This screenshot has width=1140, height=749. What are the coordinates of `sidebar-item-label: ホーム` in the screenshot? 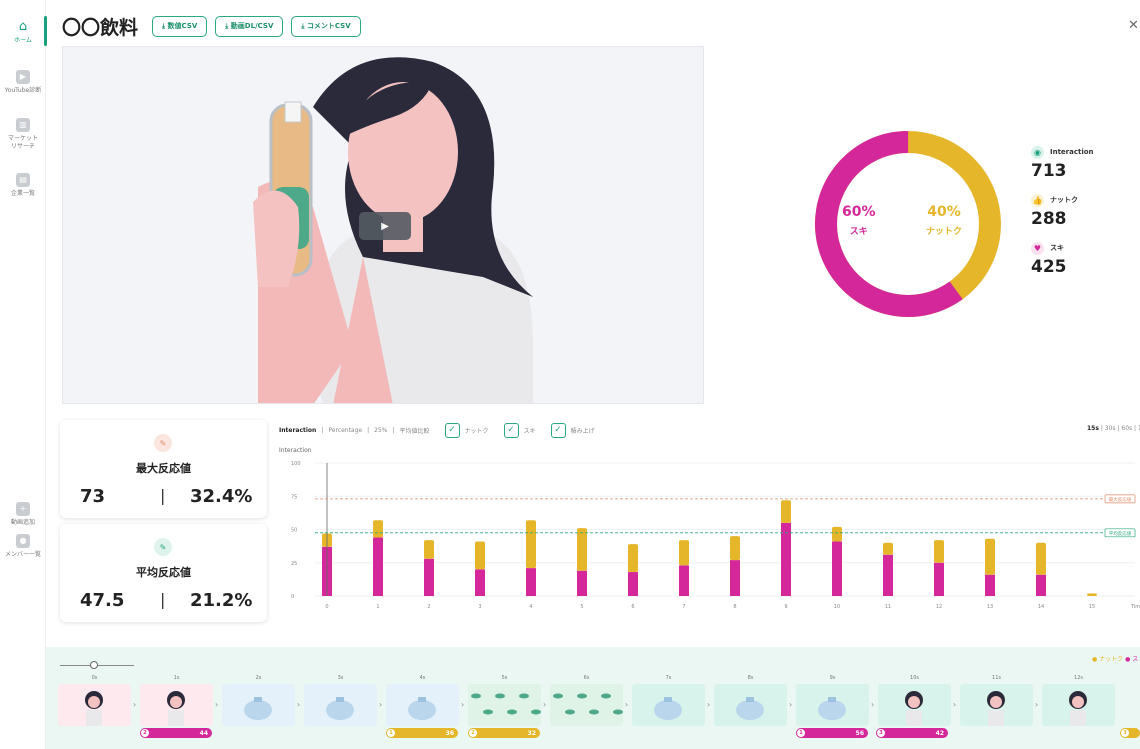 It's located at (23, 40).